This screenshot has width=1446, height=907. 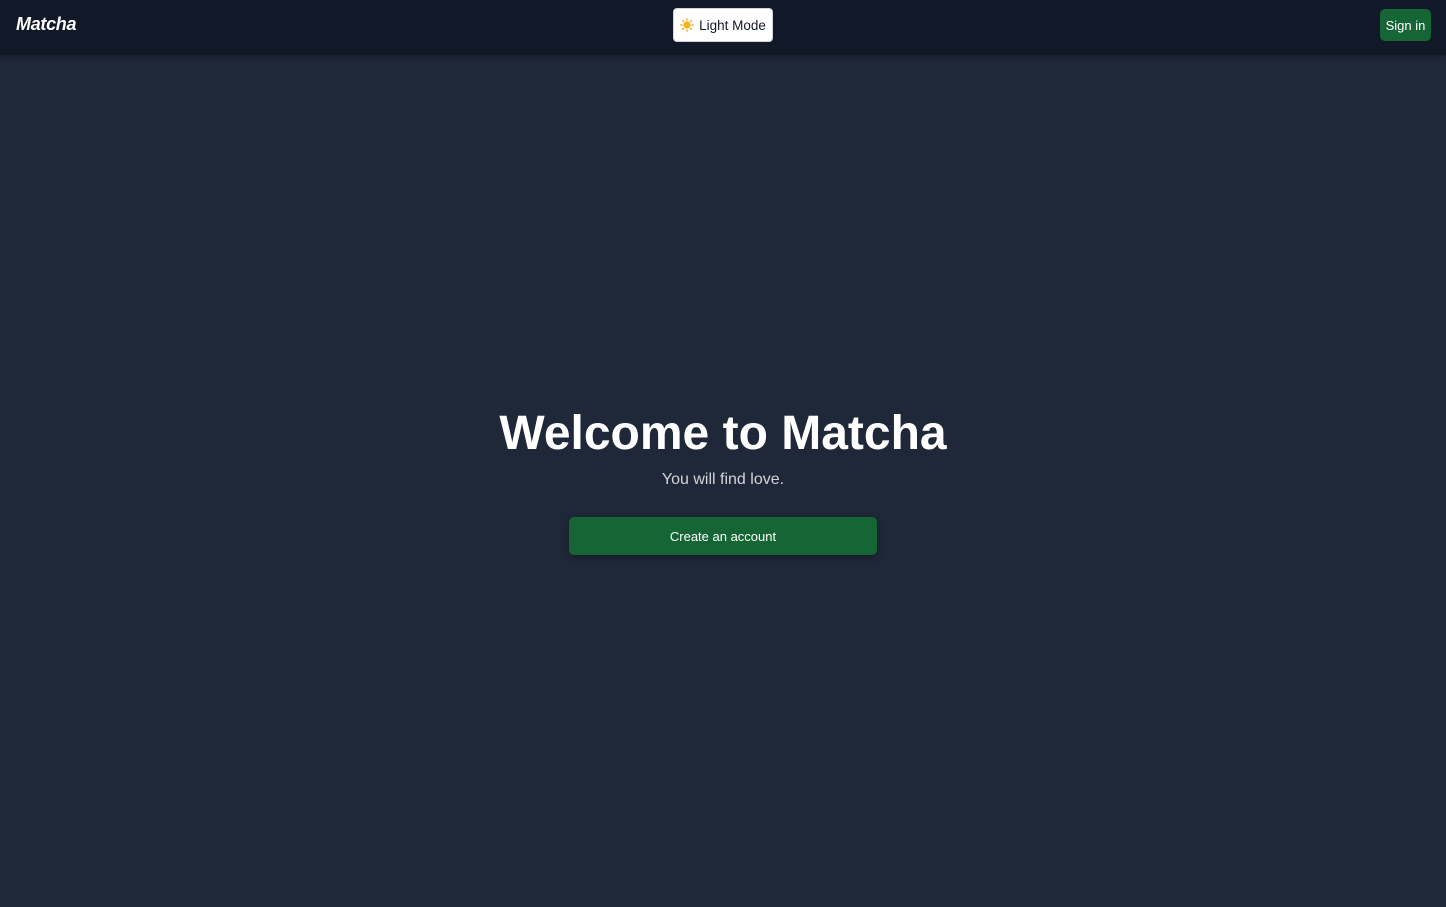 I want to click on hero-title: Welcome to Matcha, so click(x=723, y=433).